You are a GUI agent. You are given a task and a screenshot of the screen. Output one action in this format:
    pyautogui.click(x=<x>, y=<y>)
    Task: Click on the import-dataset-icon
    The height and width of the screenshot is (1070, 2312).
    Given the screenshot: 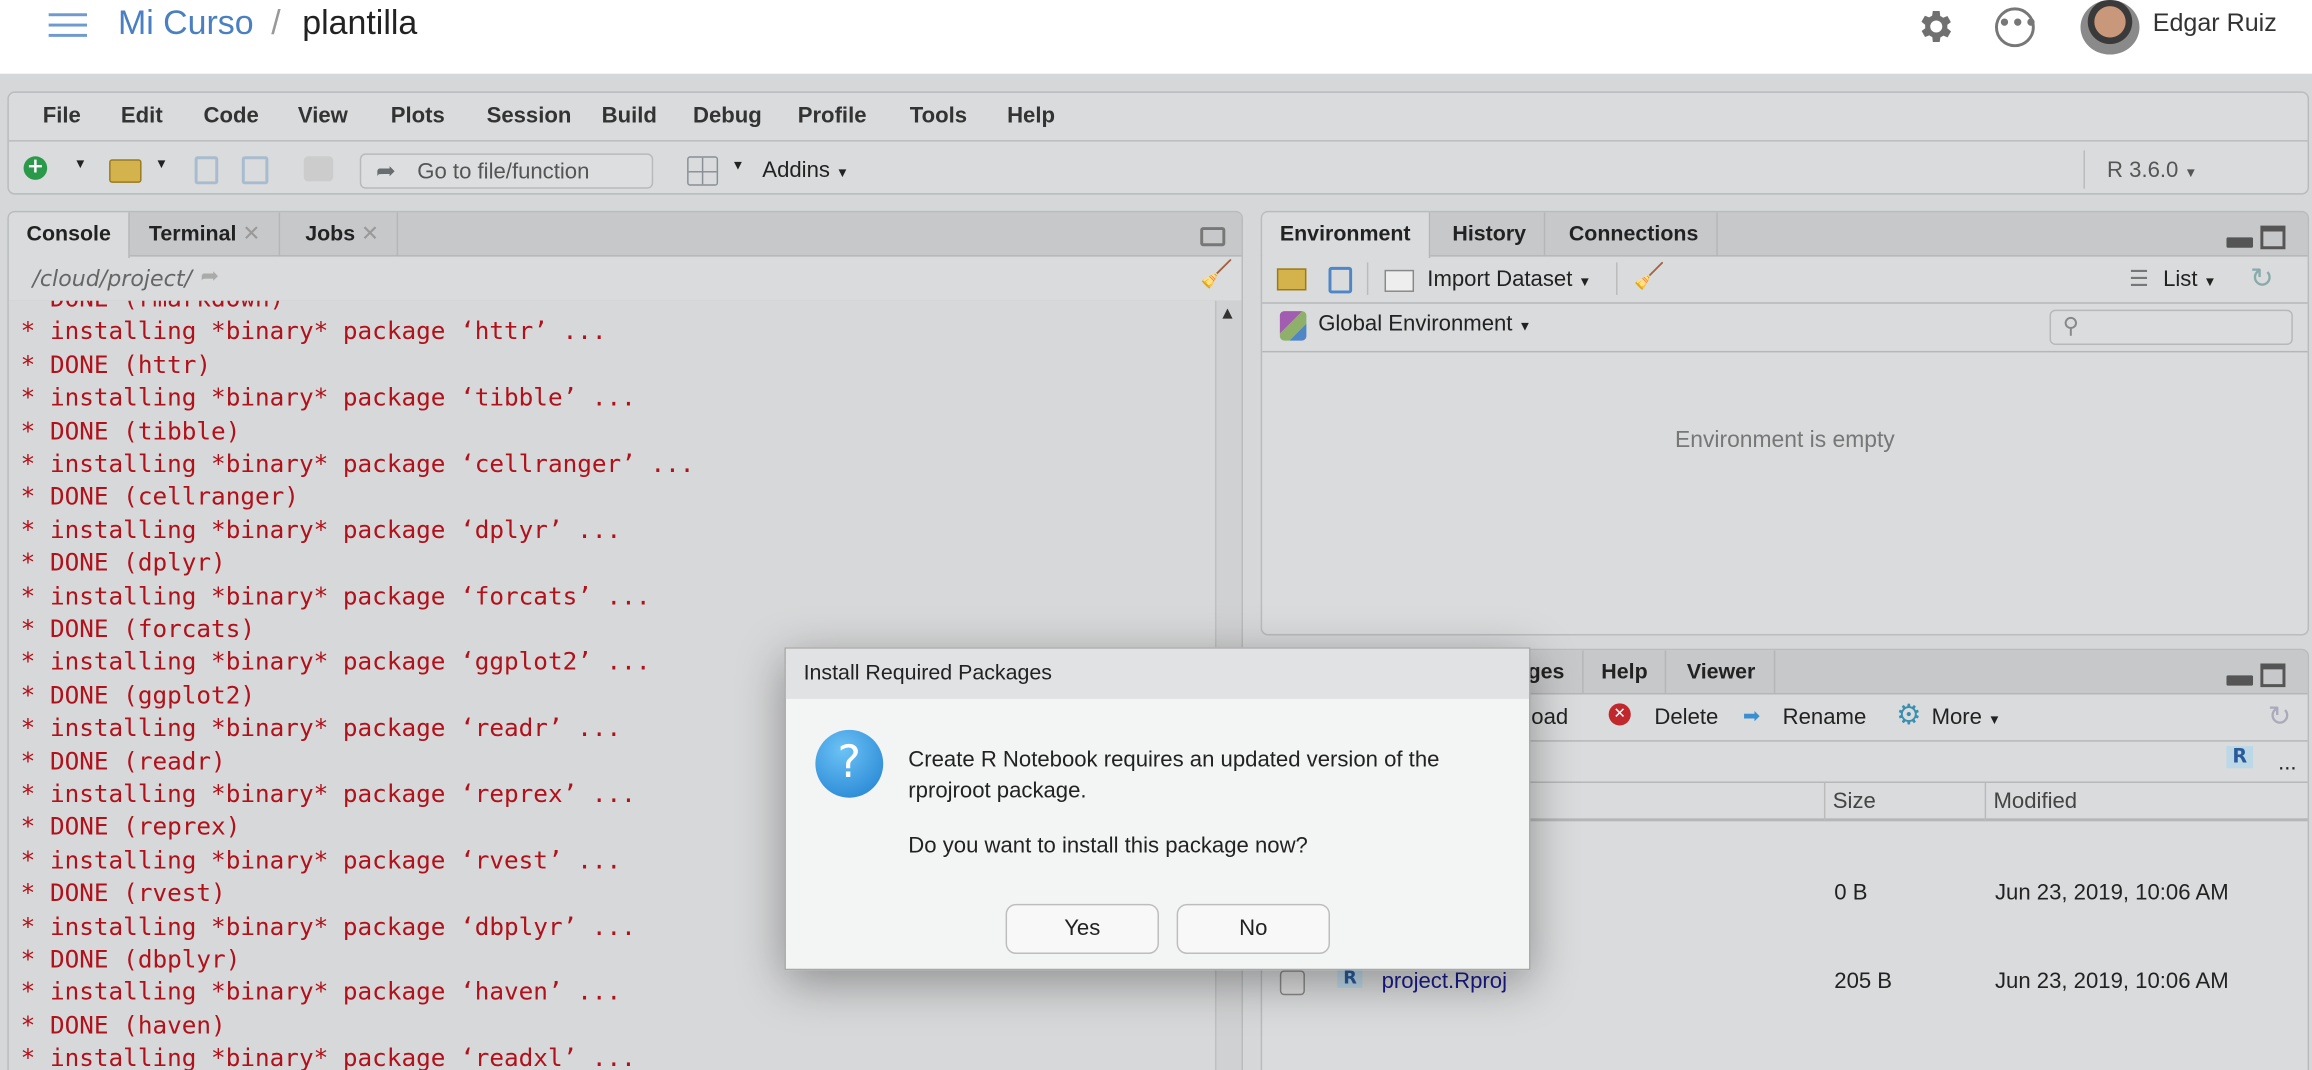 What is the action you would take?
    pyautogui.click(x=1399, y=280)
    